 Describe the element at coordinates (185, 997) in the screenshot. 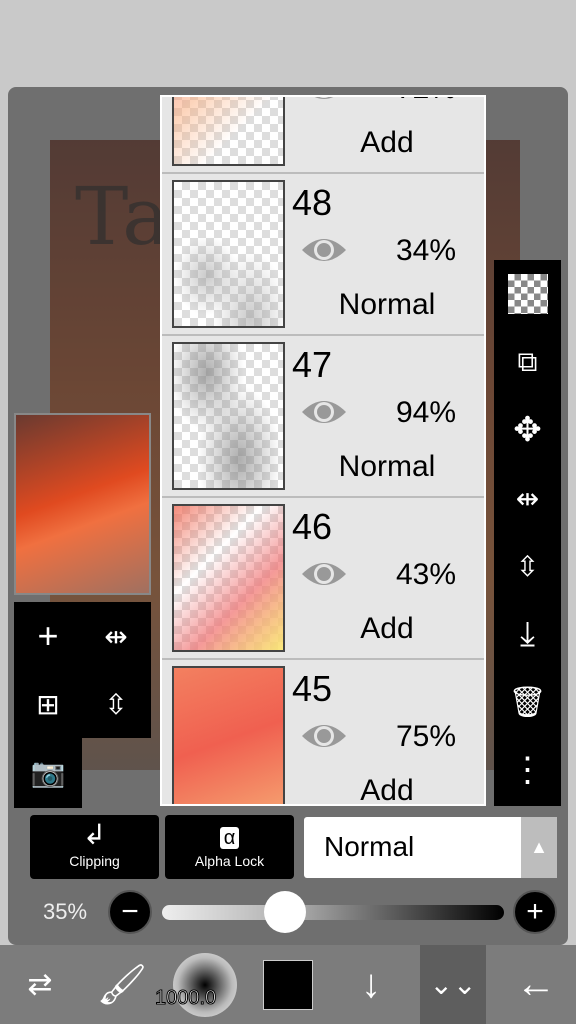

I see `brush-size-value: 1000.0` at that location.